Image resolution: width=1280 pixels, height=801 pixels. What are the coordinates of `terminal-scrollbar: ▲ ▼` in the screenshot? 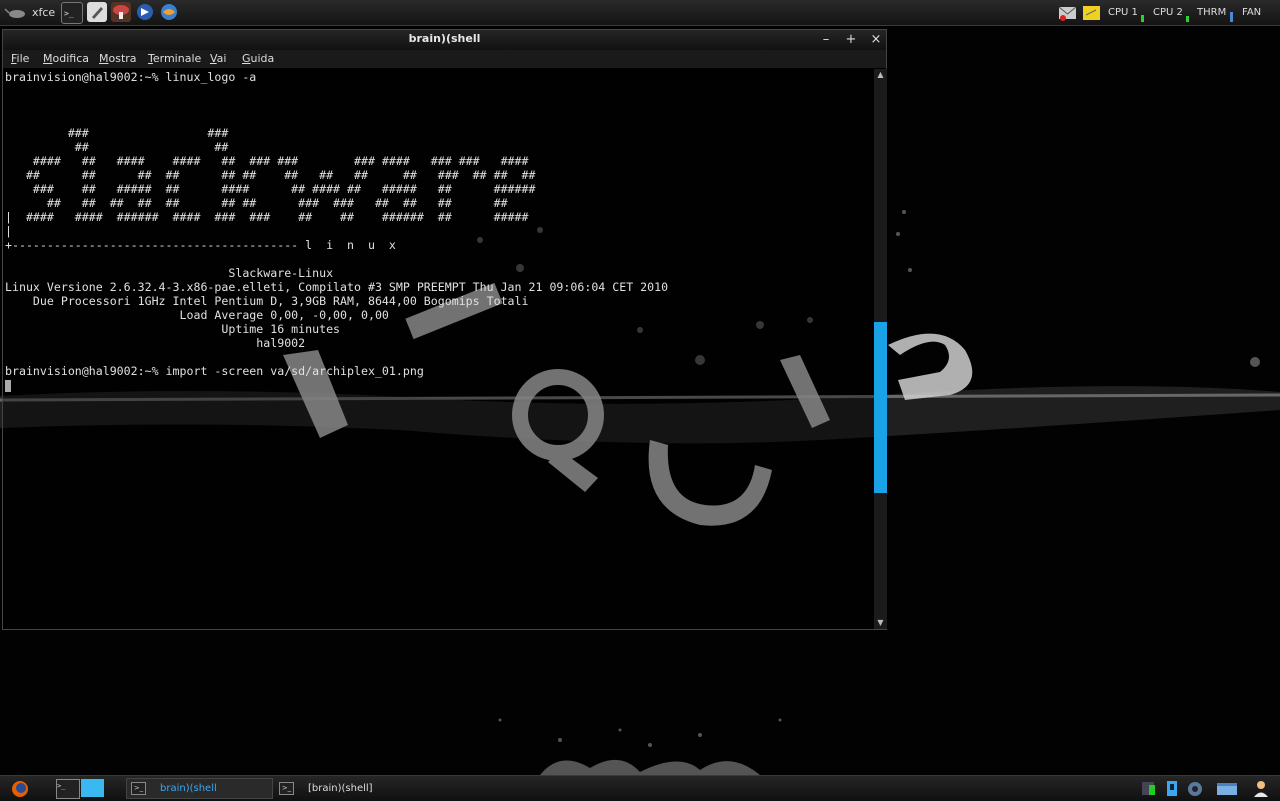 It's located at (880, 349).